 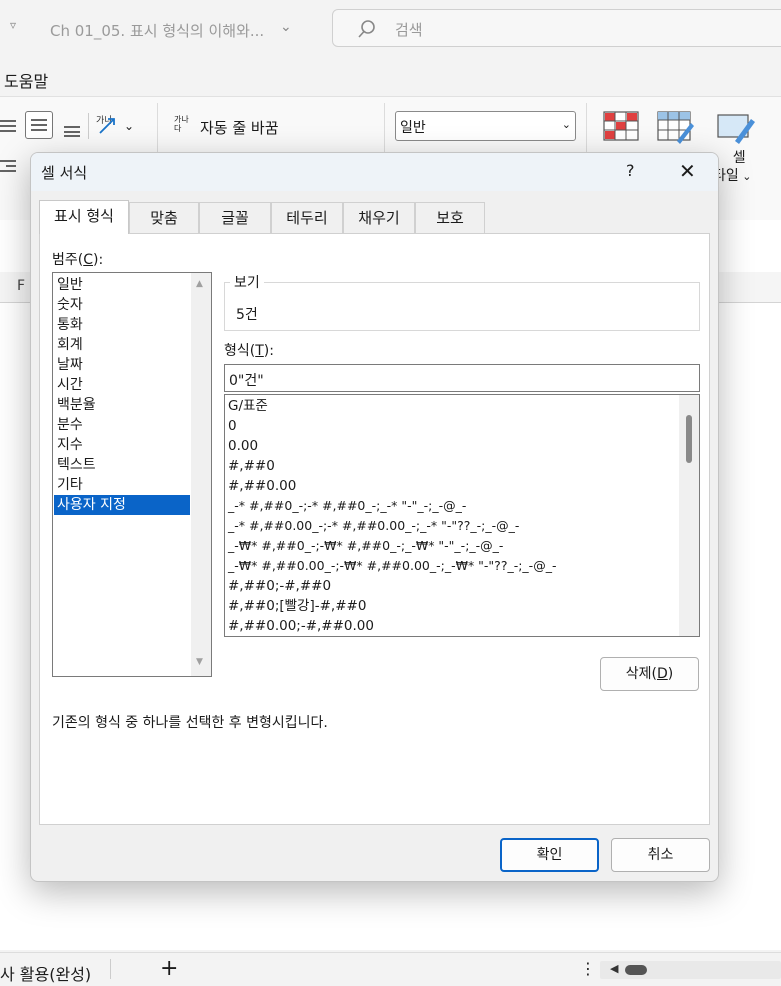 What do you see at coordinates (367, 31) in the screenshot?
I see `search-icon` at bounding box center [367, 31].